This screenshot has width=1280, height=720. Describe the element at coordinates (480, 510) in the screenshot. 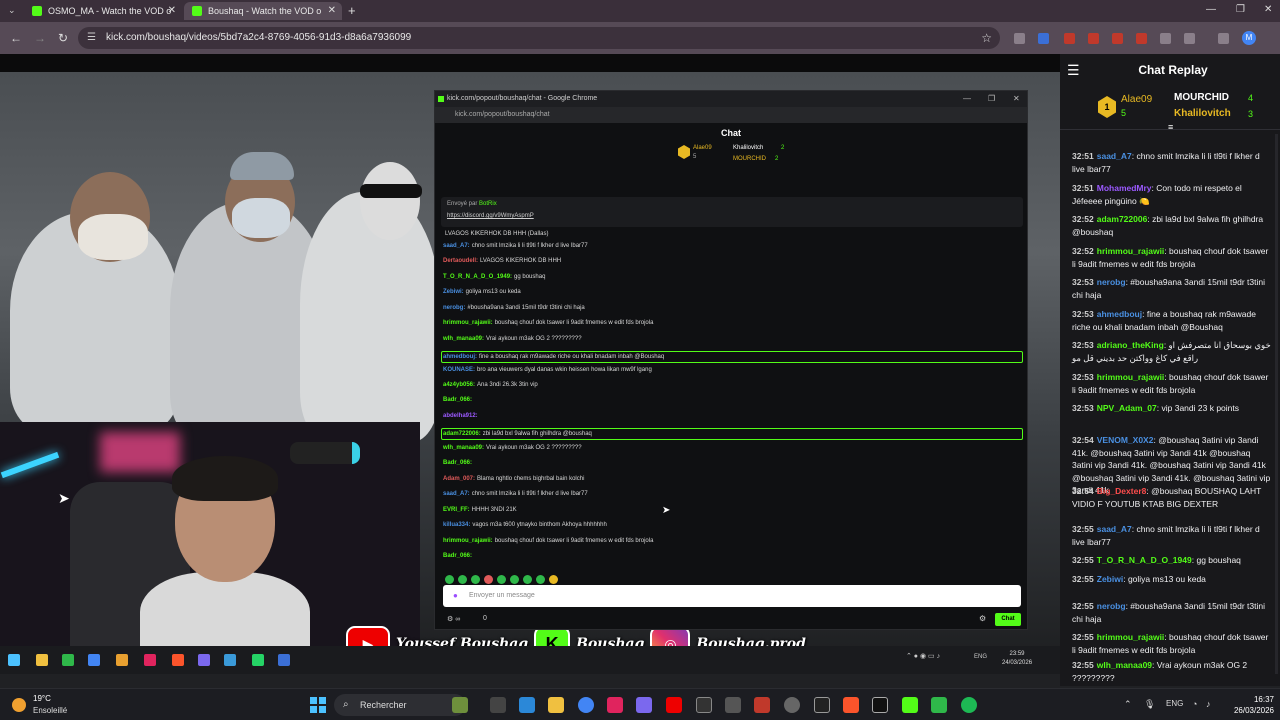

I see `chat-message: EVRI_FF: HHHH 3NDI 21K` at that location.